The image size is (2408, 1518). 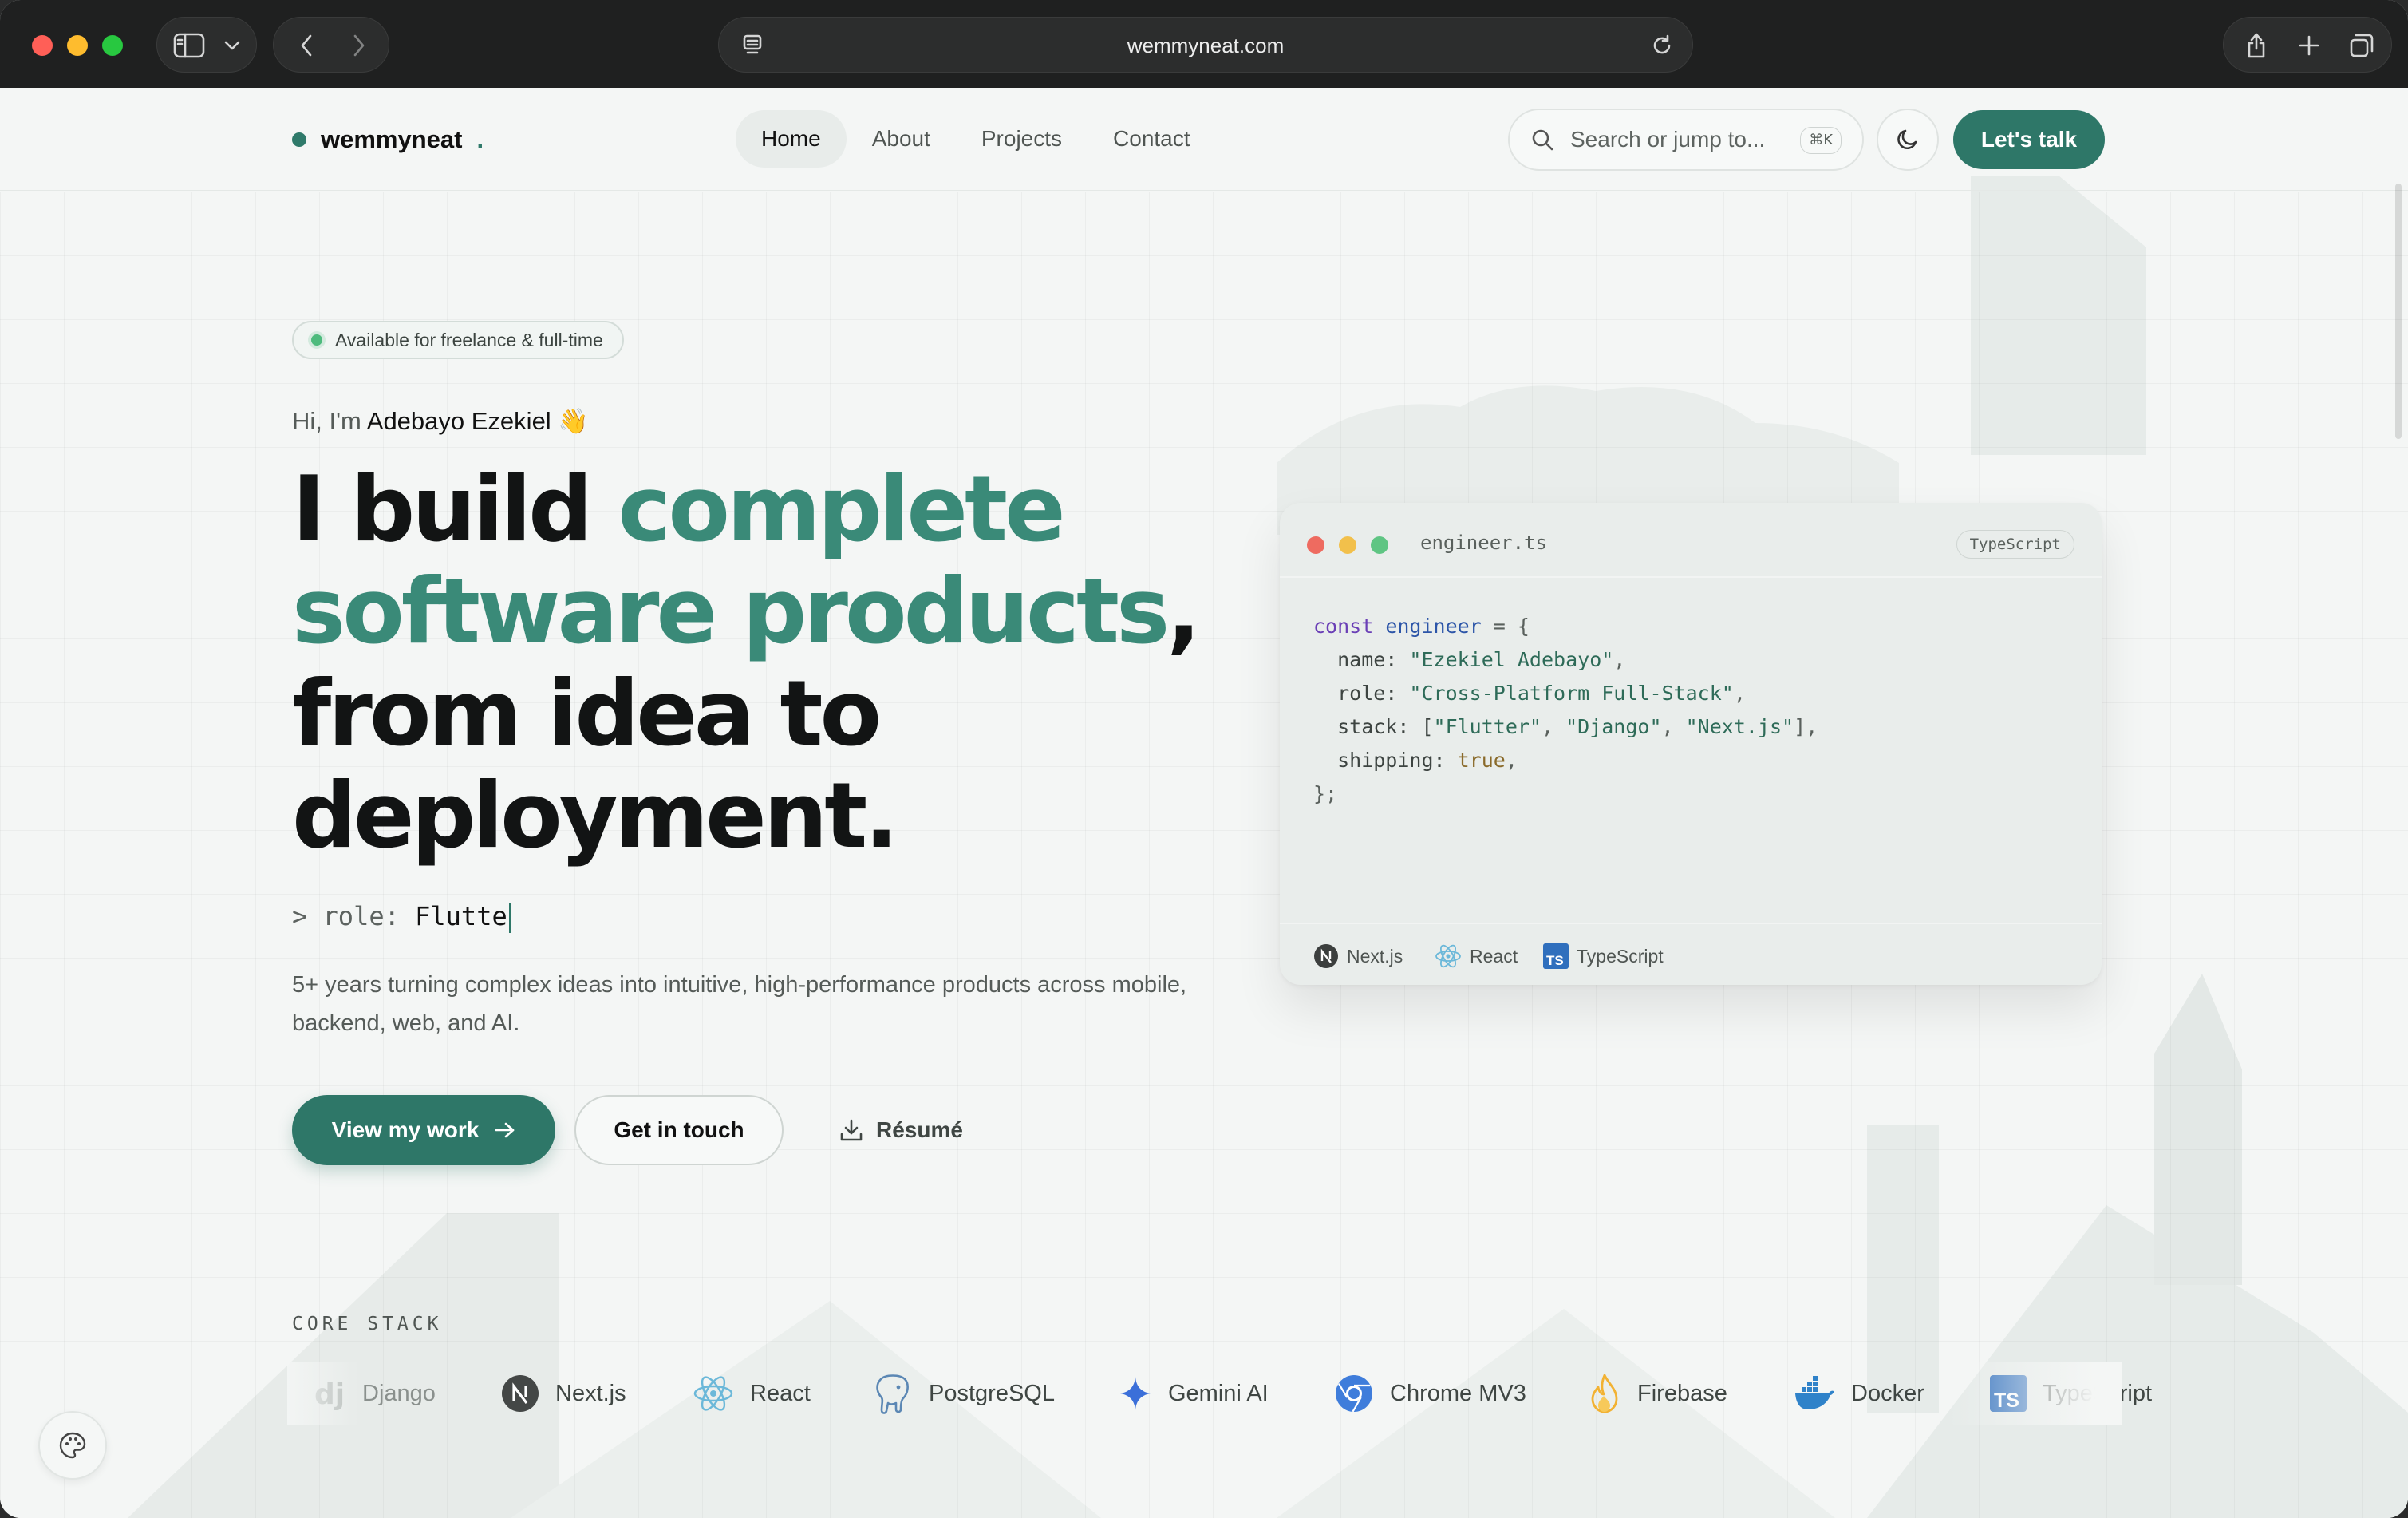 What do you see at coordinates (1361, 694) in the screenshot?
I see `code-token: role:` at bounding box center [1361, 694].